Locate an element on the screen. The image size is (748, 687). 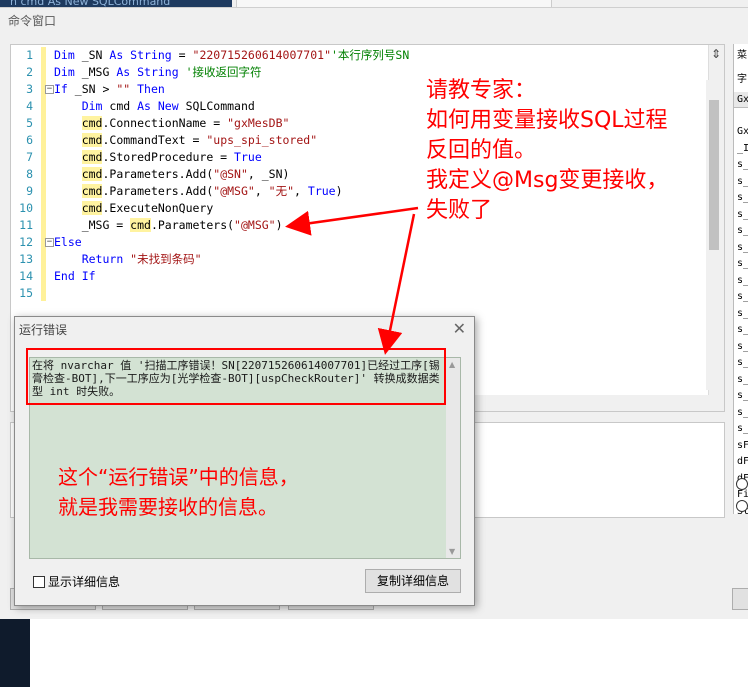
code-text: cmd.Parameters.Add("@SN", _SN) is located at coordinates (185, 174).